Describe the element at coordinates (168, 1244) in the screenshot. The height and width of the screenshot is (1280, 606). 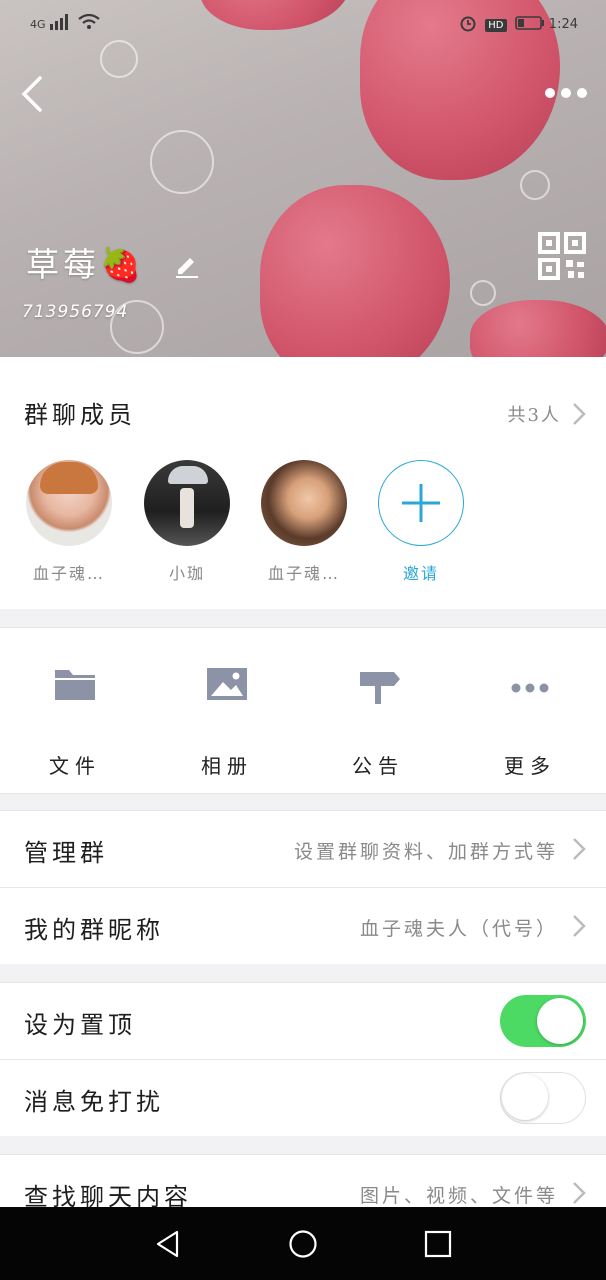
I see `nav-back-icon` at that location.